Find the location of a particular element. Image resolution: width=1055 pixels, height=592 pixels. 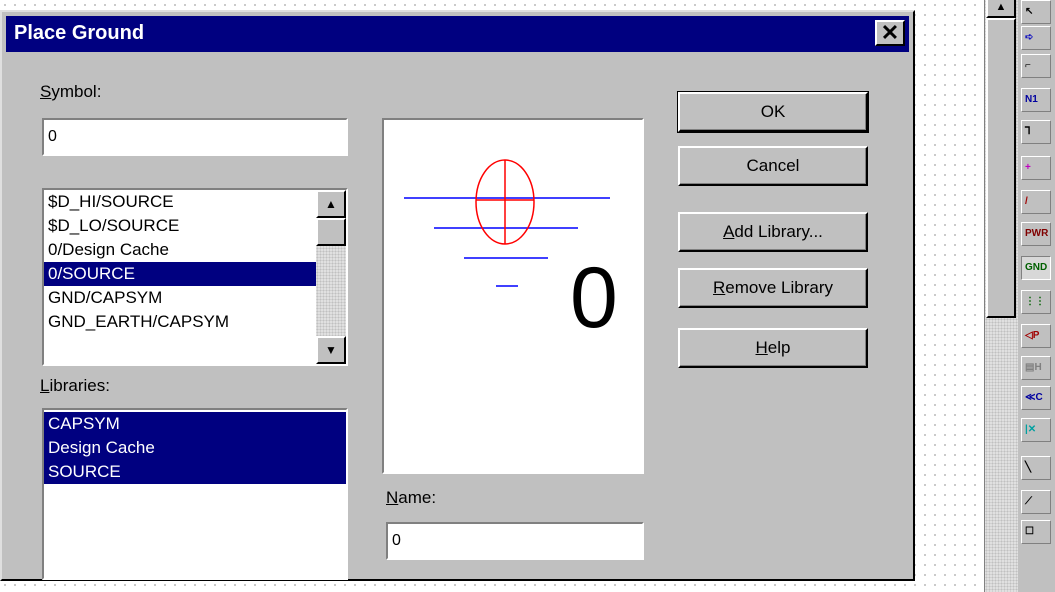

close-button: ✕ is located at coordinates (890, 33).